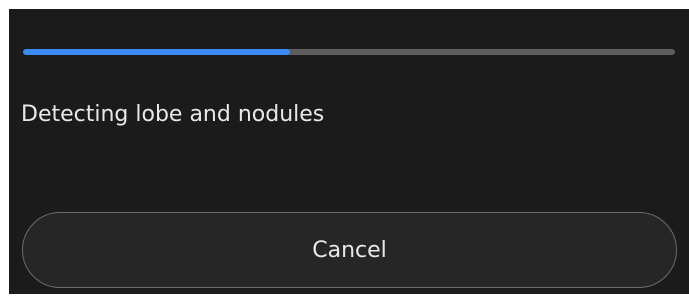 This screenshot has width=689, height=305. Describe the element at coordinates (157, 52) in the screenshot. I see `progress-bar-fill` at that location.